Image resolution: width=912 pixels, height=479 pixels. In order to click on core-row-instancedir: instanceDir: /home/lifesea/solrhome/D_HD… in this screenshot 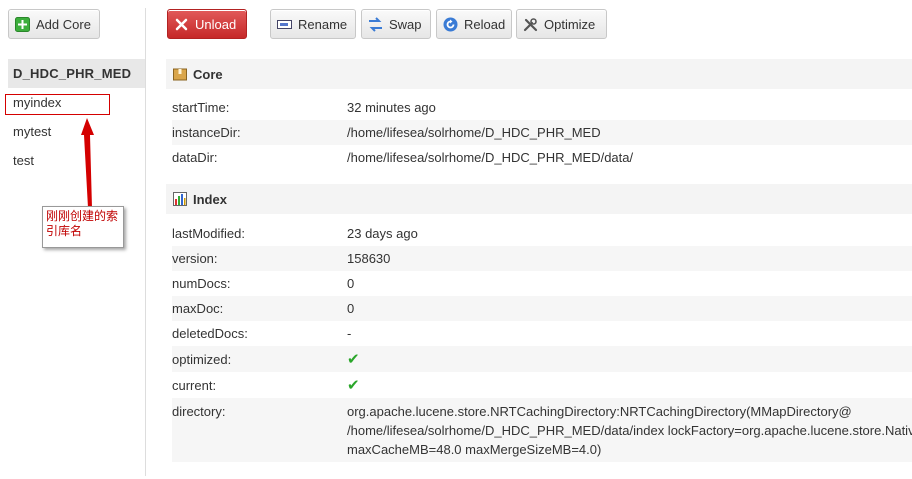, I will do `click(542, 132)`.